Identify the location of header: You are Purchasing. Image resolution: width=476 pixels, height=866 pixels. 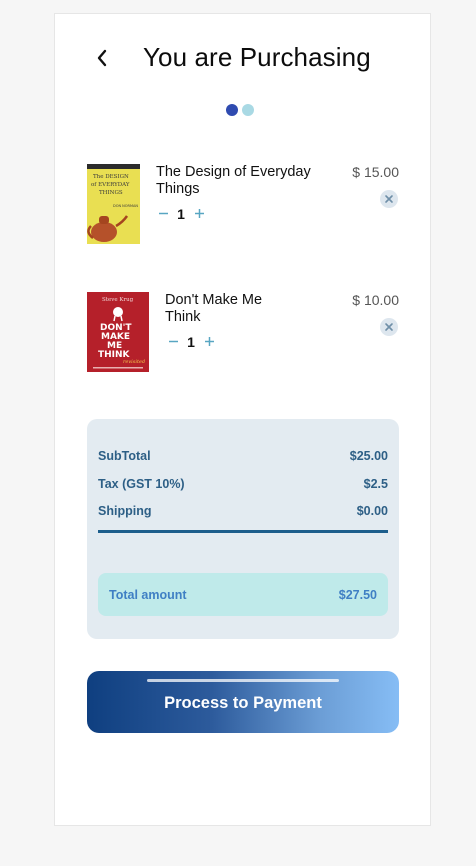
(242, 59).